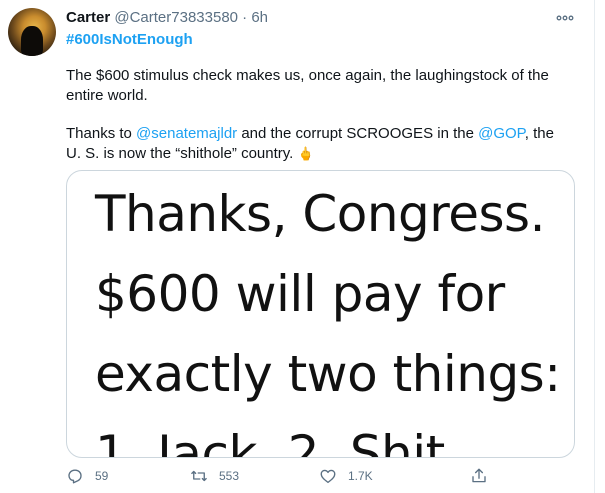 The width and height of the screenshot is (605, 493). What do you see at coordinates (186, 133) in the screenshot?
I see `mention-senatemajldr: @senatemajldr` at bounding box center [186, 133].